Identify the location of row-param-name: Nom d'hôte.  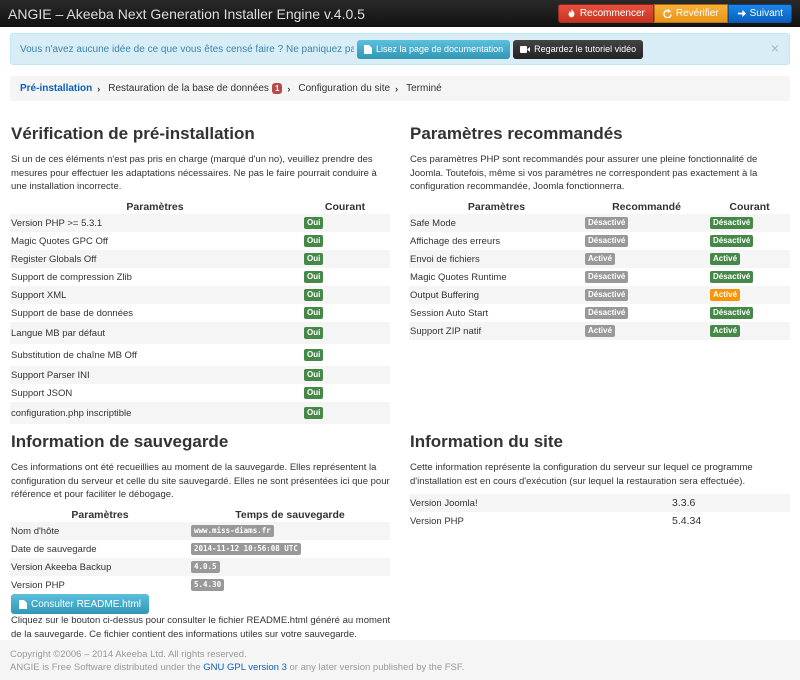
(100, 531).